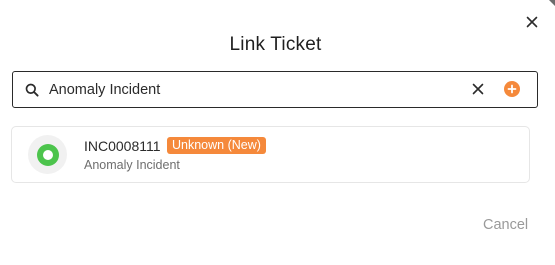  I want to click on clear-icon, so click(478, 89).